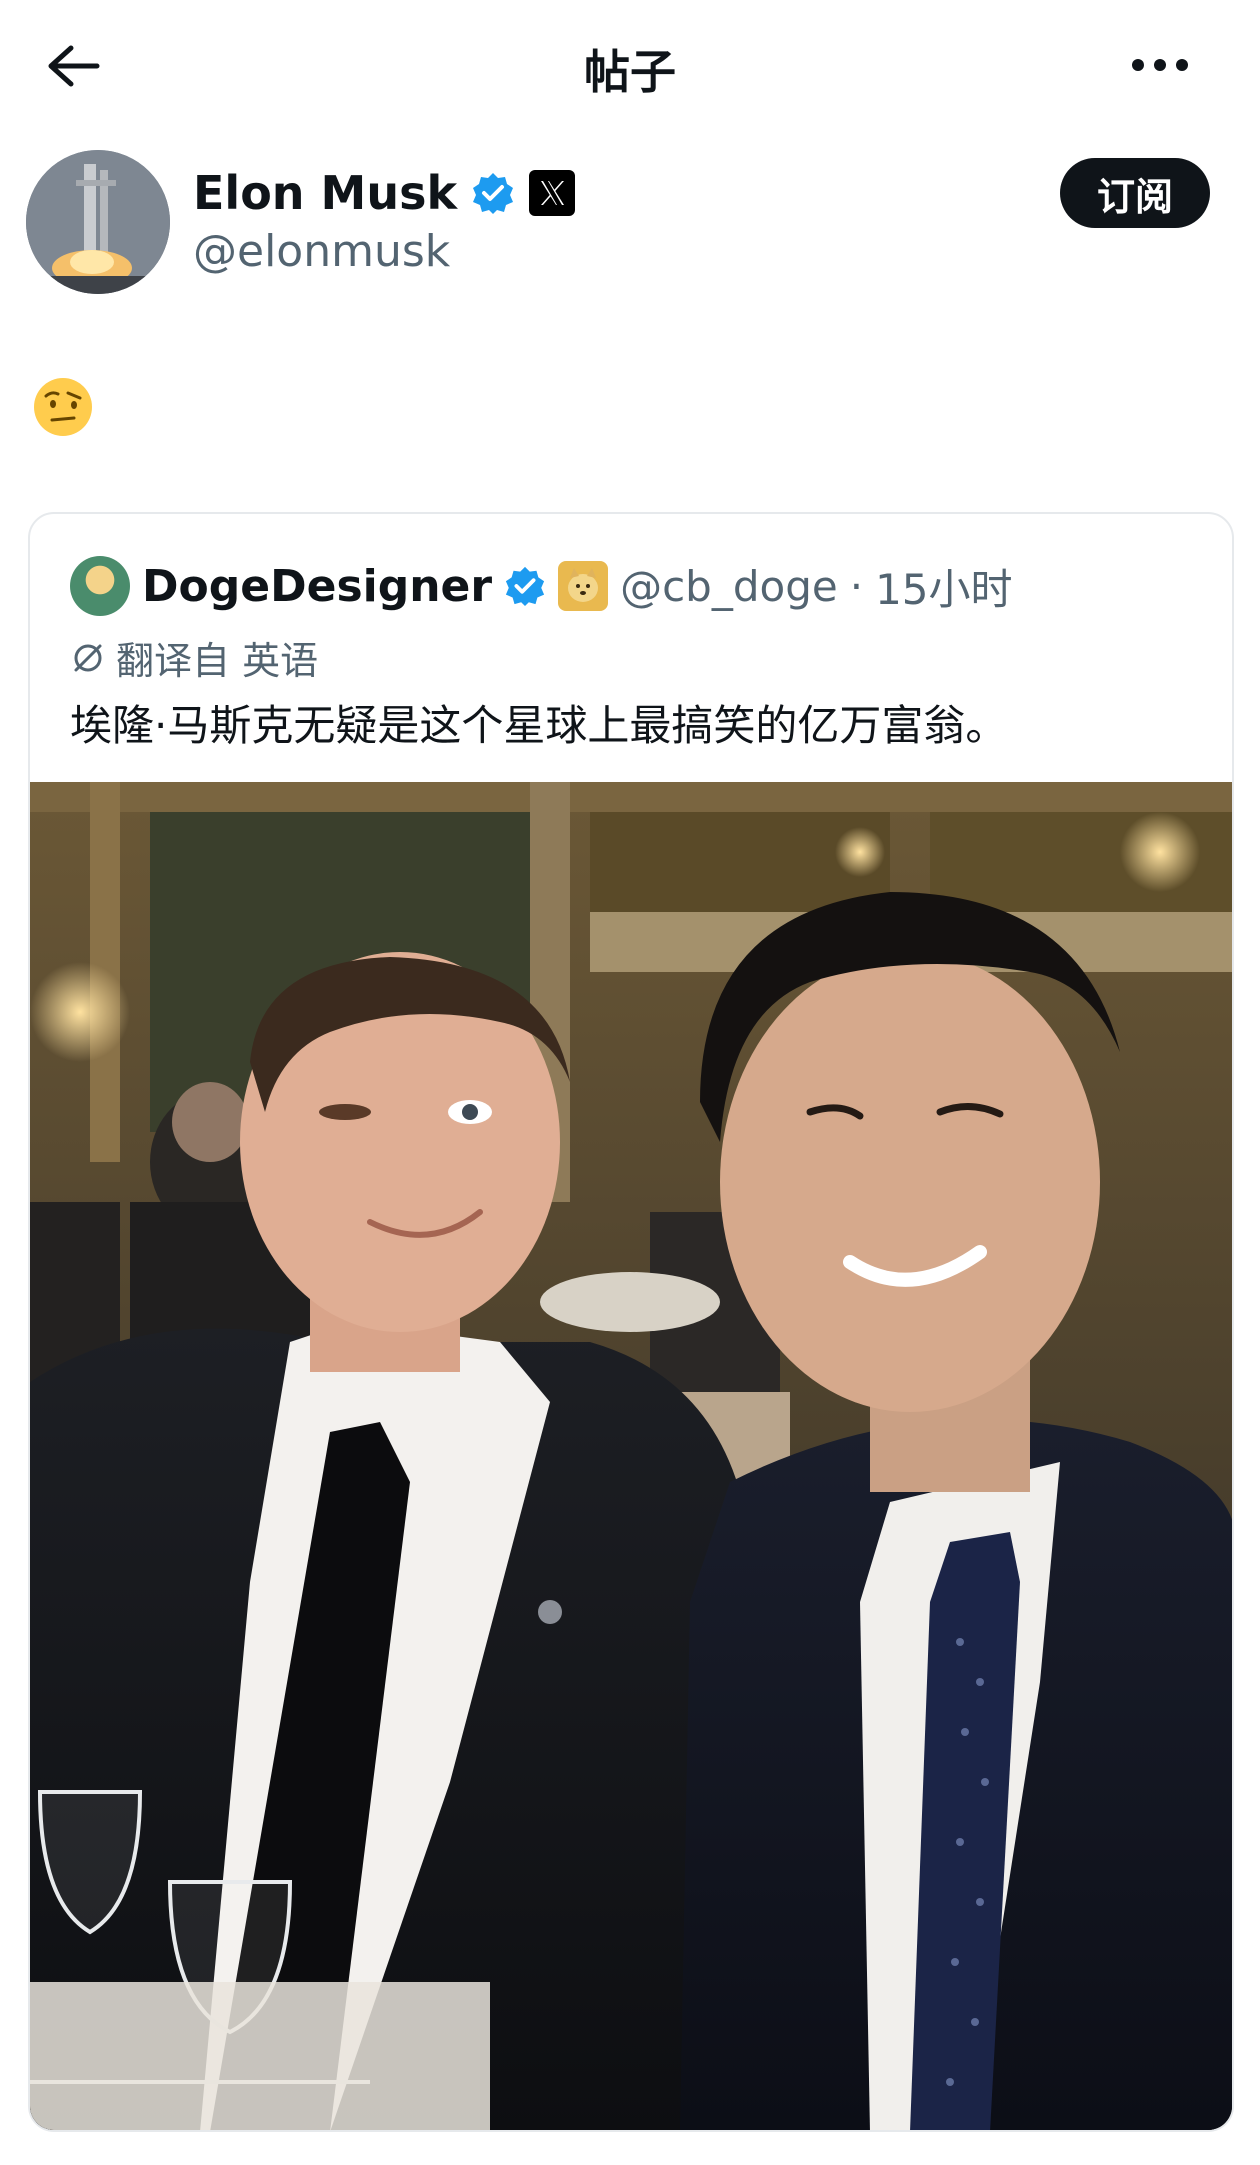  What do you see at coordinates (100, 586) in the screenshot?
I see `quoted-author-avatar` at bounding box center [100, 586].